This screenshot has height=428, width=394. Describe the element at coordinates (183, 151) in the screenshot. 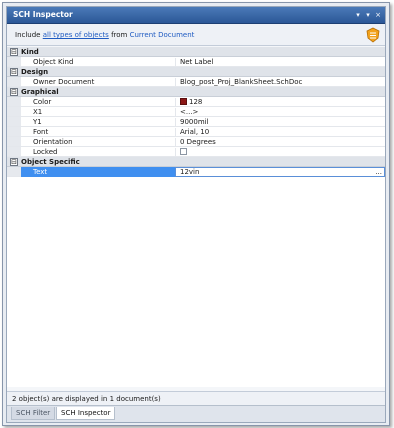

I see `locked-checkbox` at that location.